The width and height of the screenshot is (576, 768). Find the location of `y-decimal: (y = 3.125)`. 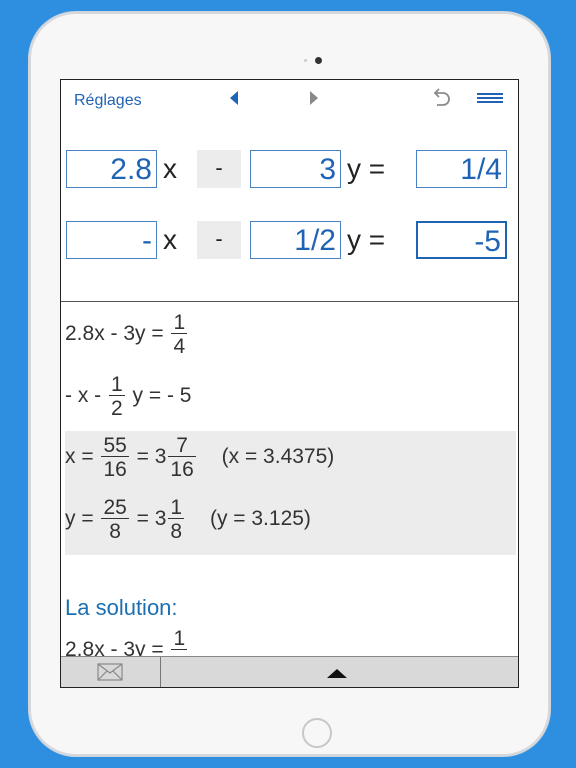

y-decimal: (y = 3.125) is located at coordinates (260, 519).